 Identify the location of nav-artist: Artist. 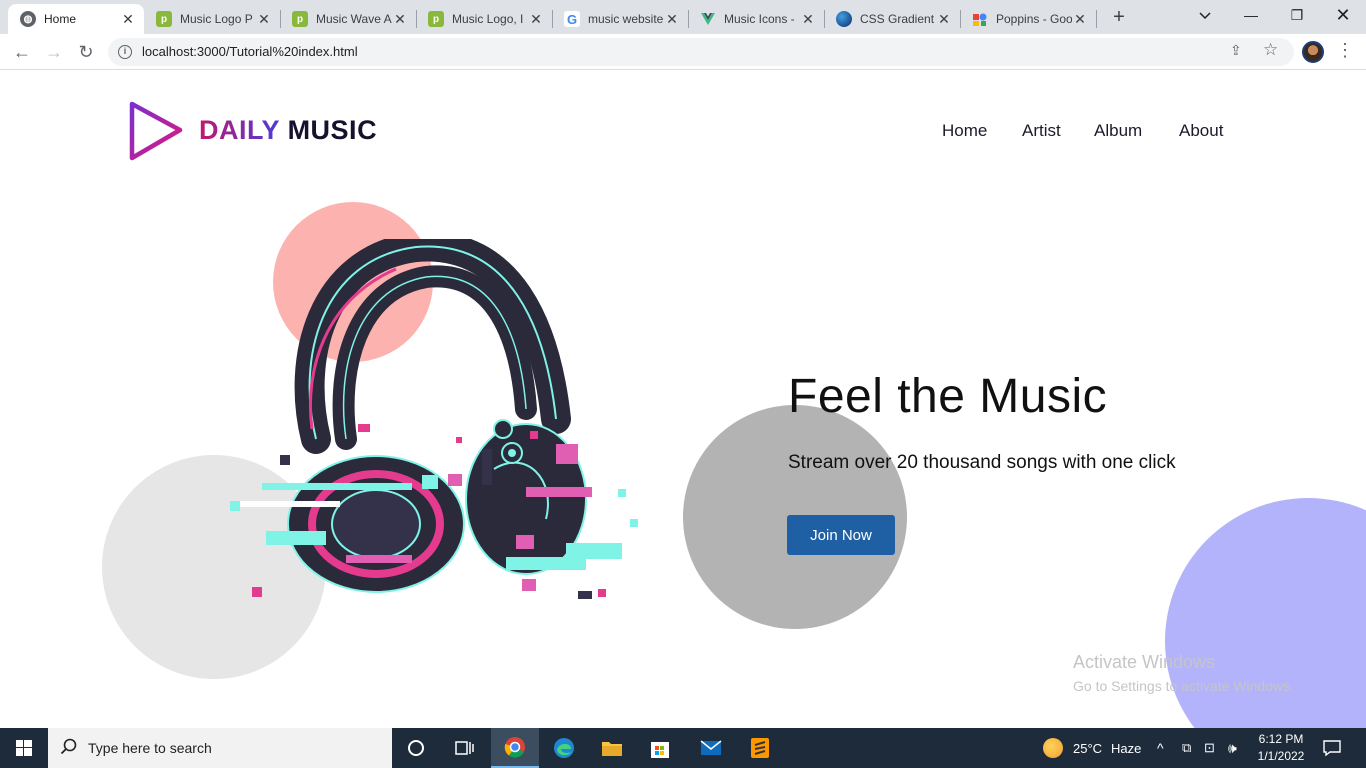
(1041, 131).